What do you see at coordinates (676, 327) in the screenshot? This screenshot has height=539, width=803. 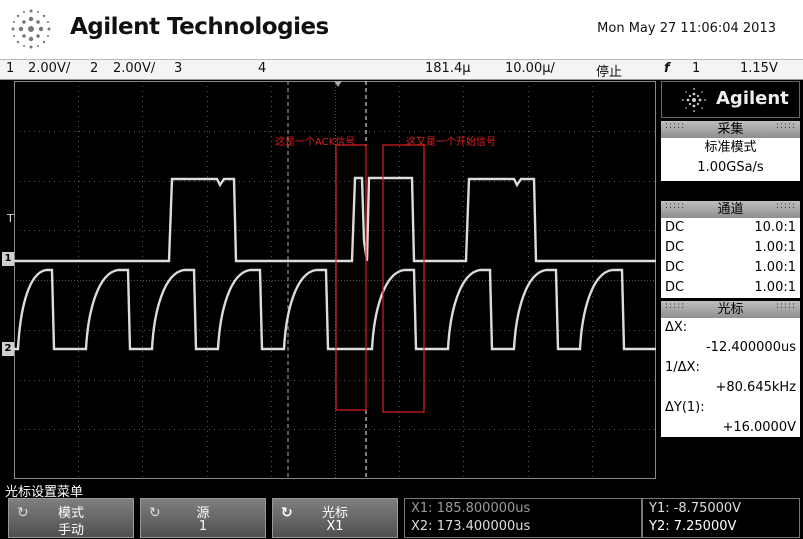 I see `delta-x-label: ΔX:` at bounding box center [676, 327].